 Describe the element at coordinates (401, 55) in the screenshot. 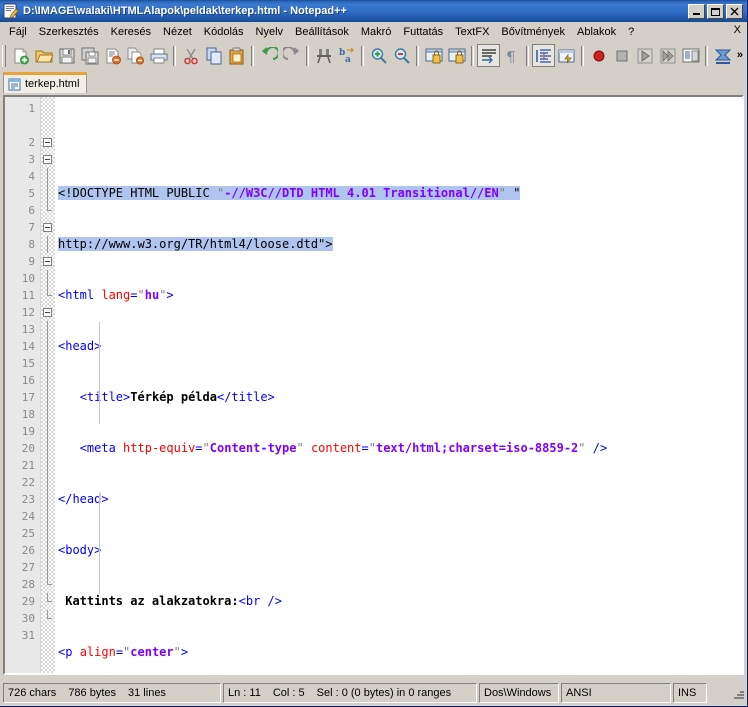

I see `zoom-out-icon` at that location.